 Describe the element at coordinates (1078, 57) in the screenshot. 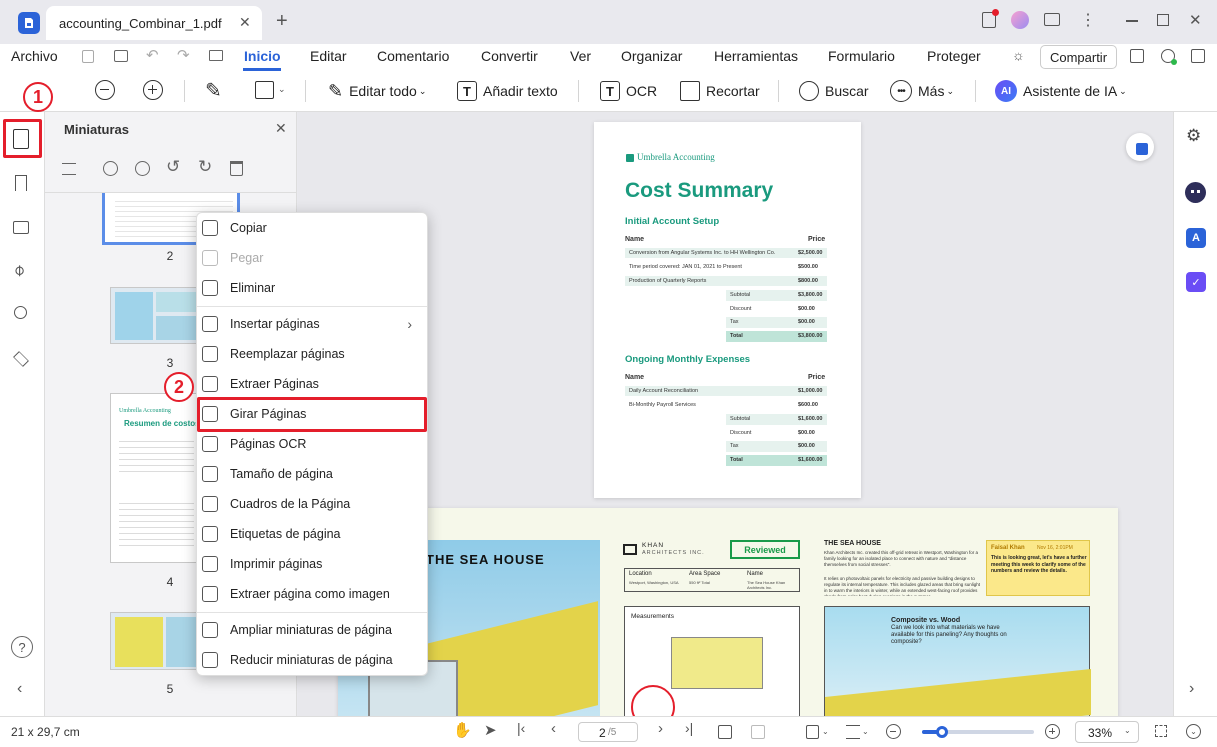

I see `share-button: Compartir` at that location.